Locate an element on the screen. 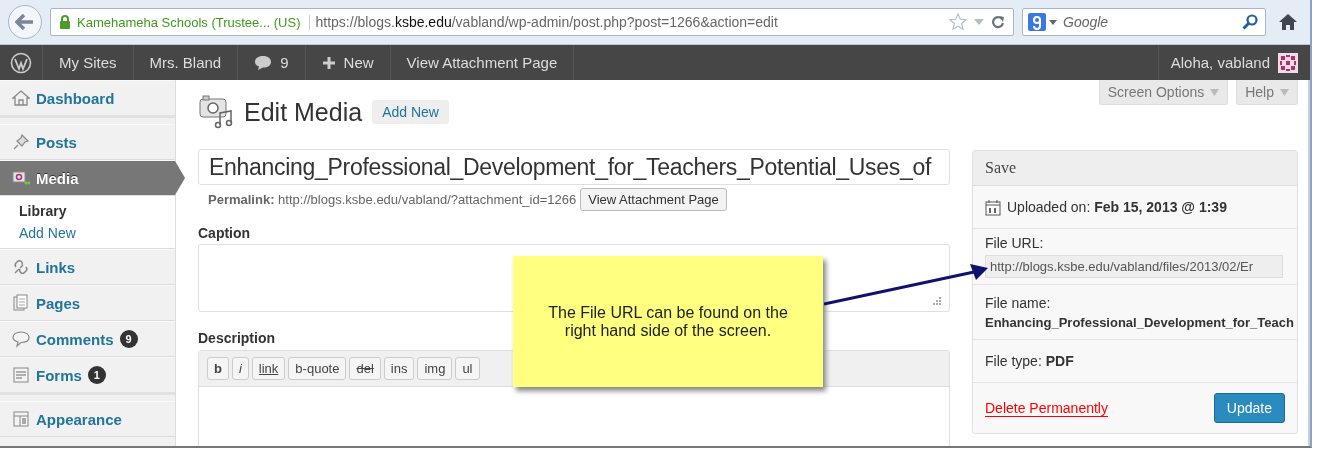  file-type: File type: PDF is located at coordinates (1029, 361).